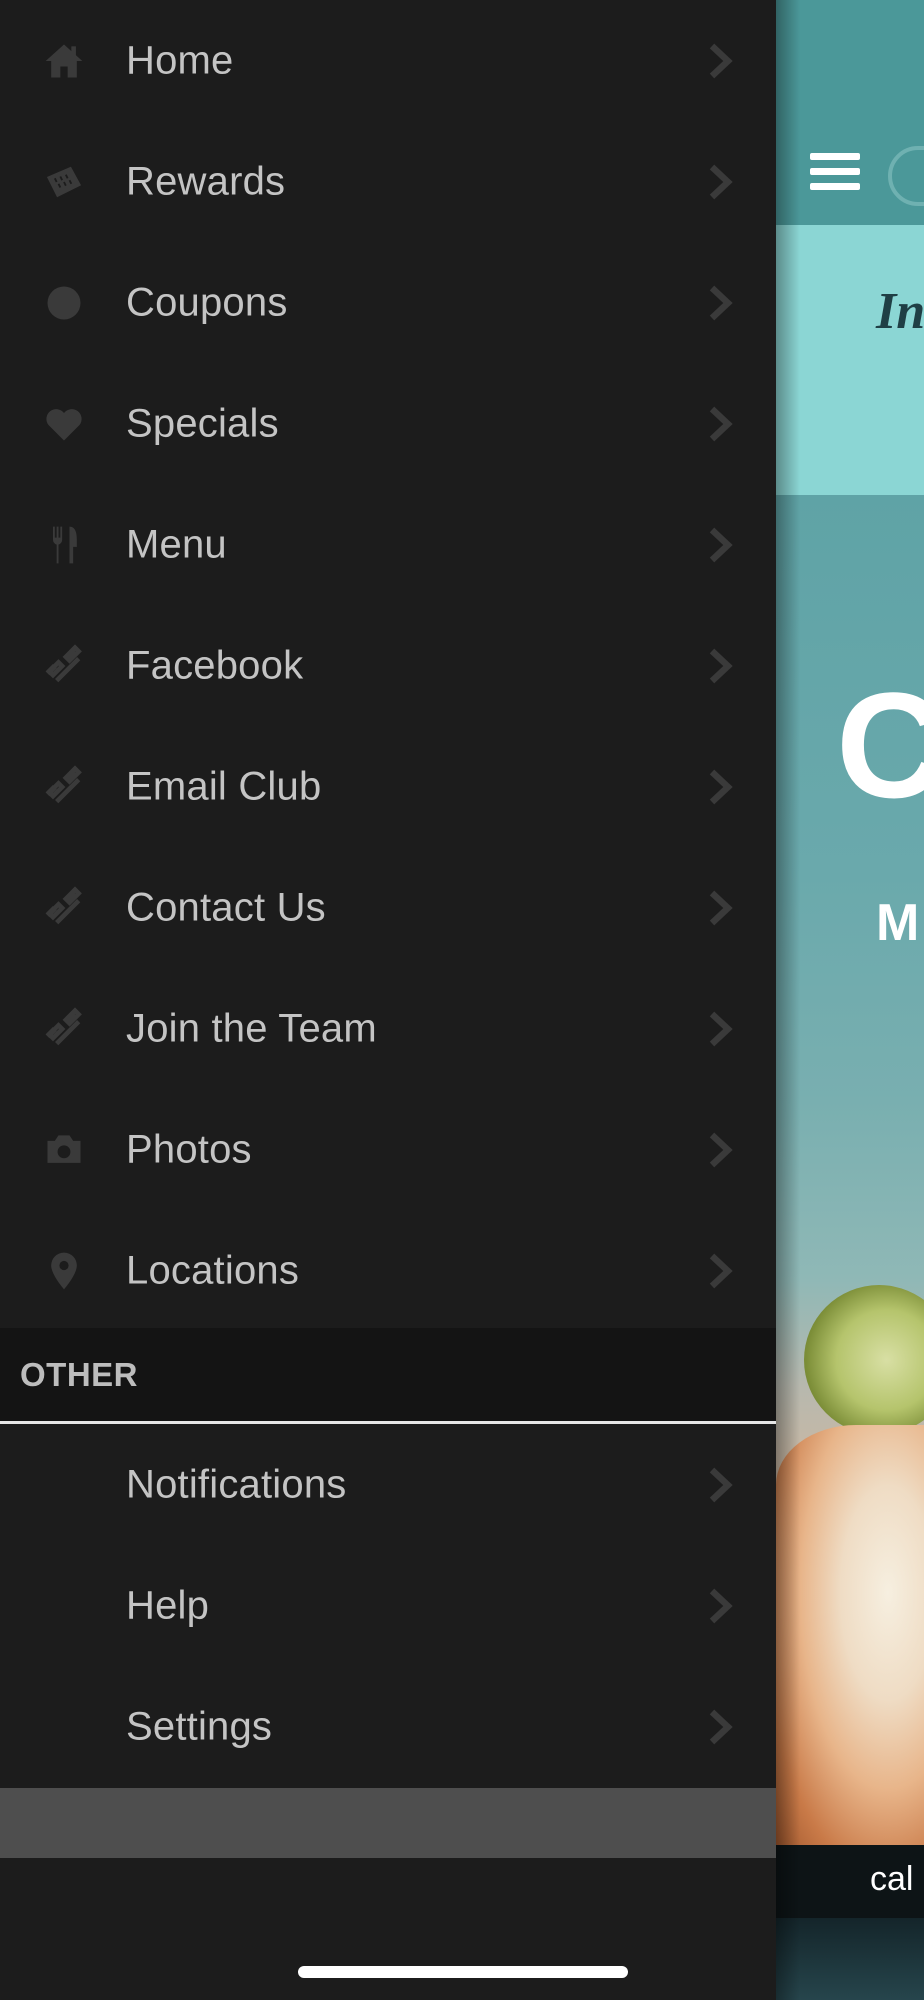  Describe the element at coordinates (64, 61) in the screenshot. I see `home-icon` at that location.